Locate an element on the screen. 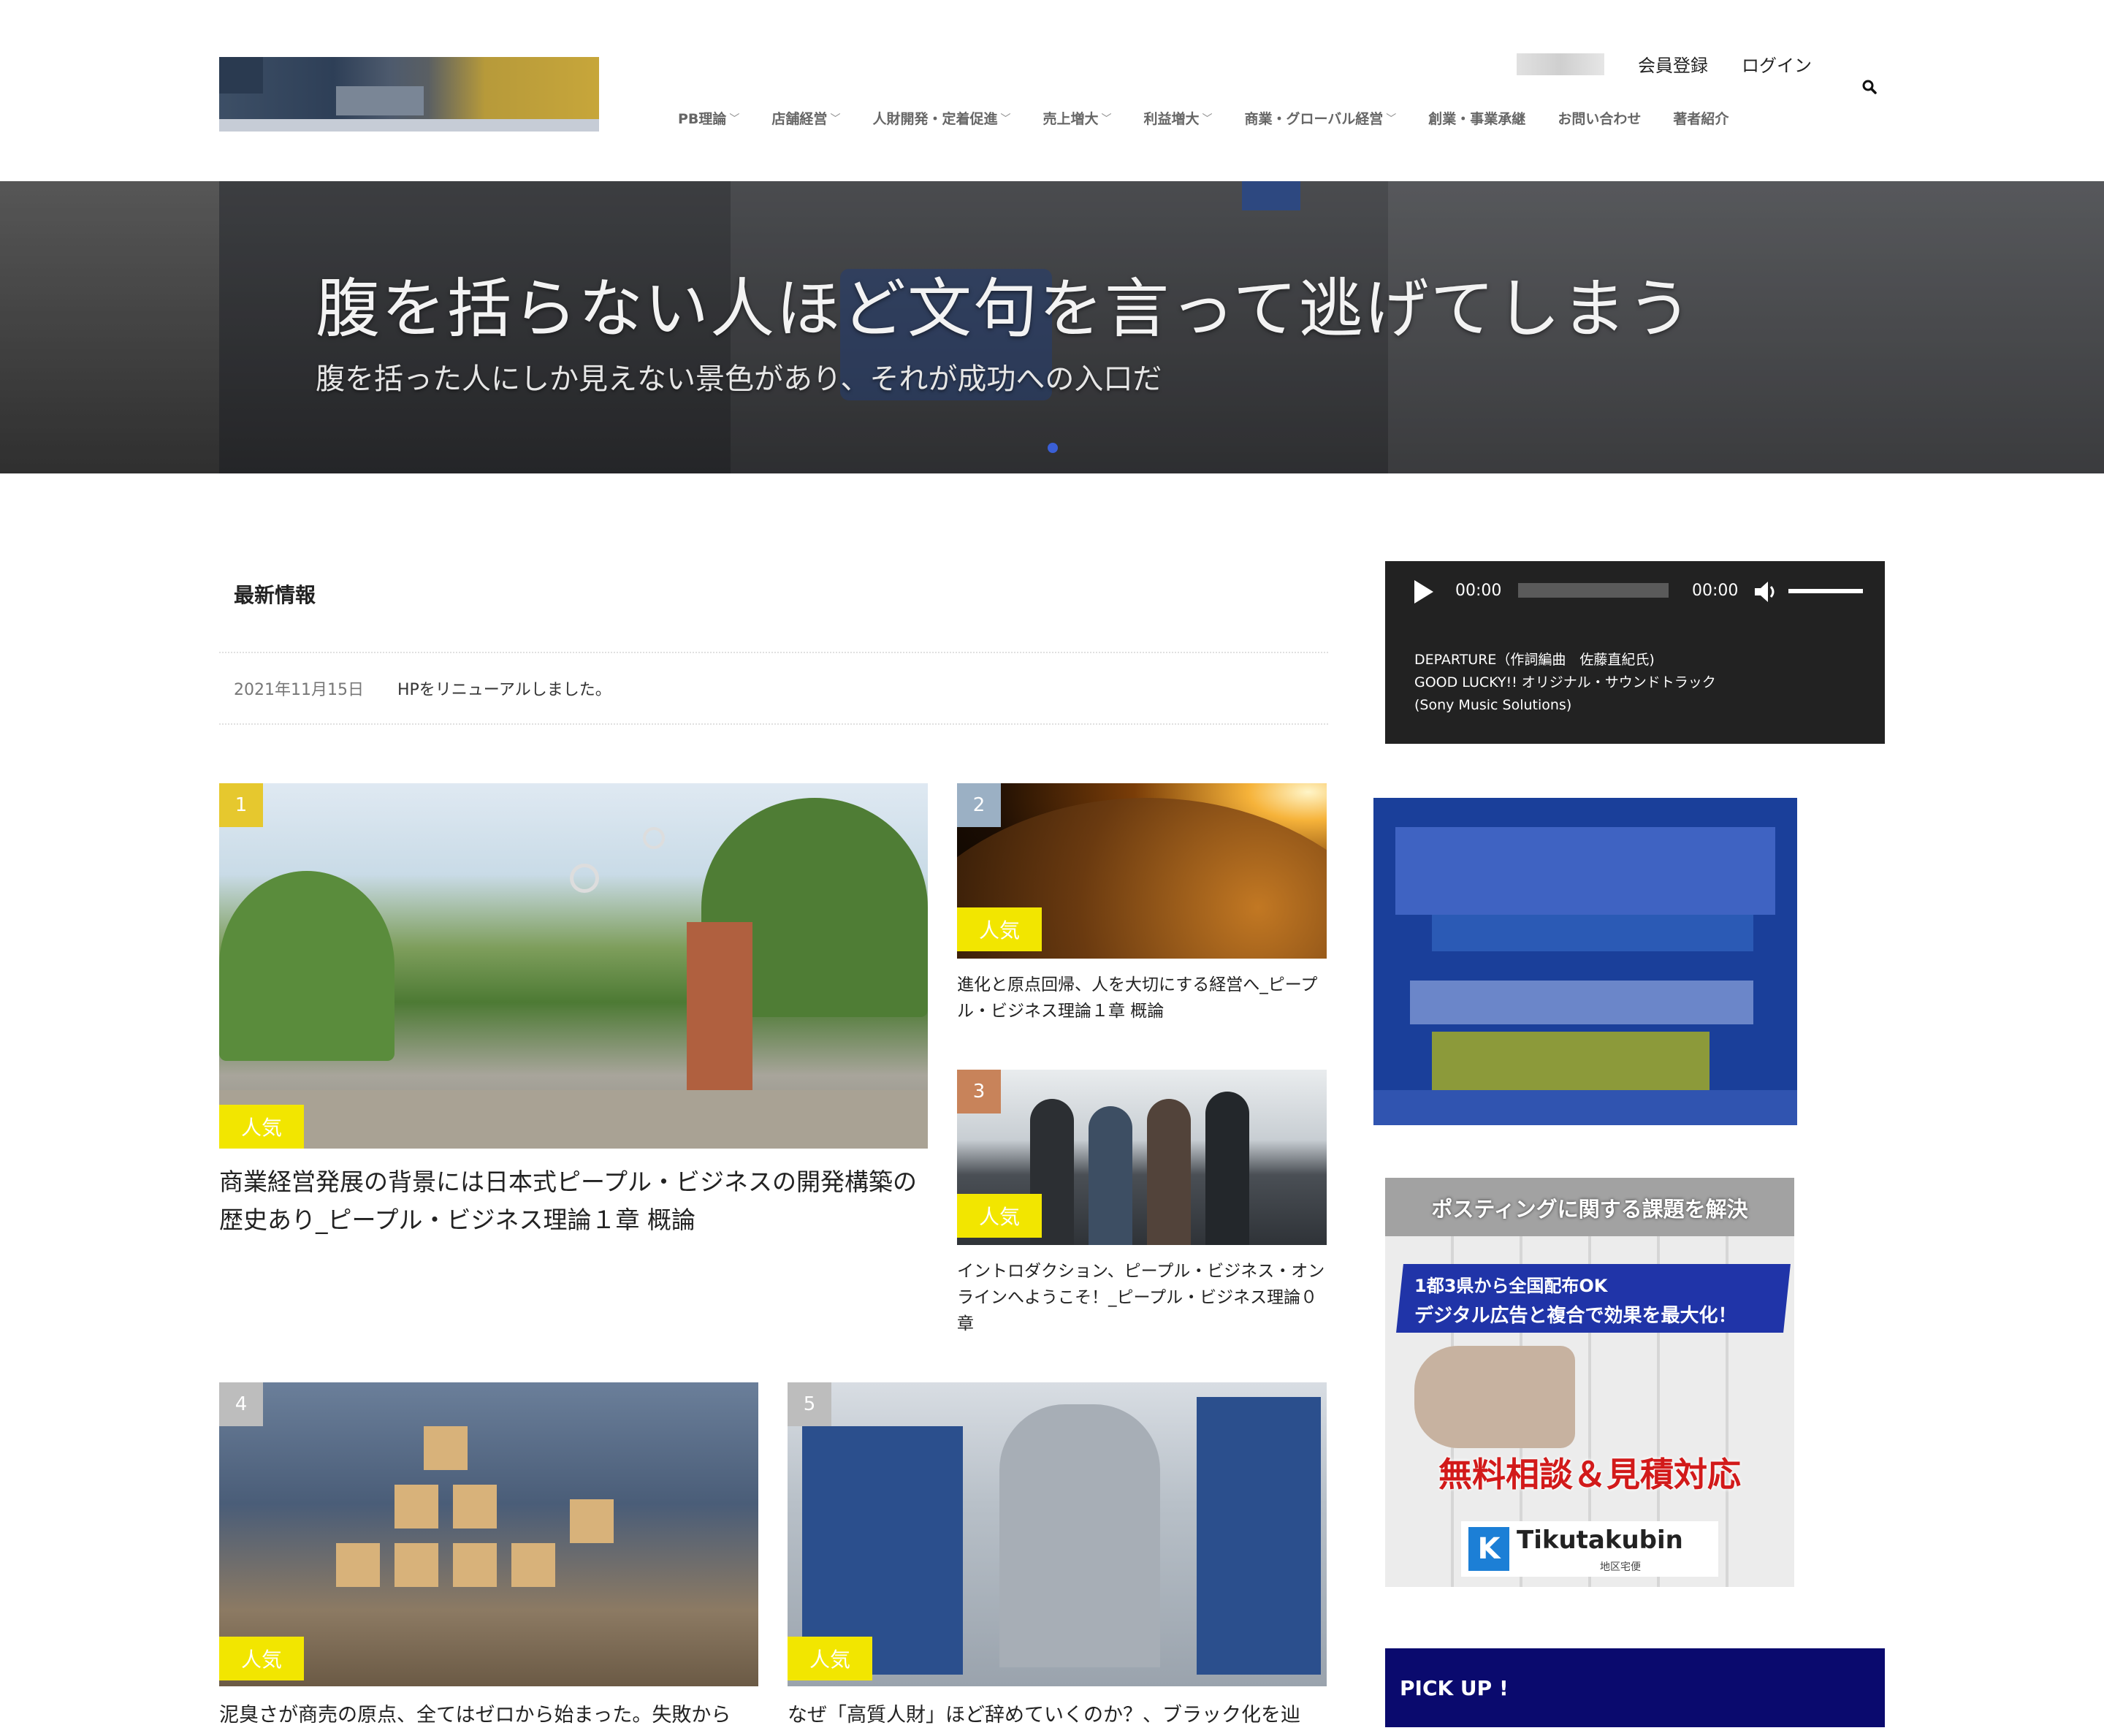 Image resolution: width=2104 pixels, height=1736 pixels. brand-logo-icon: K is located at coordinates (1488, 1549).